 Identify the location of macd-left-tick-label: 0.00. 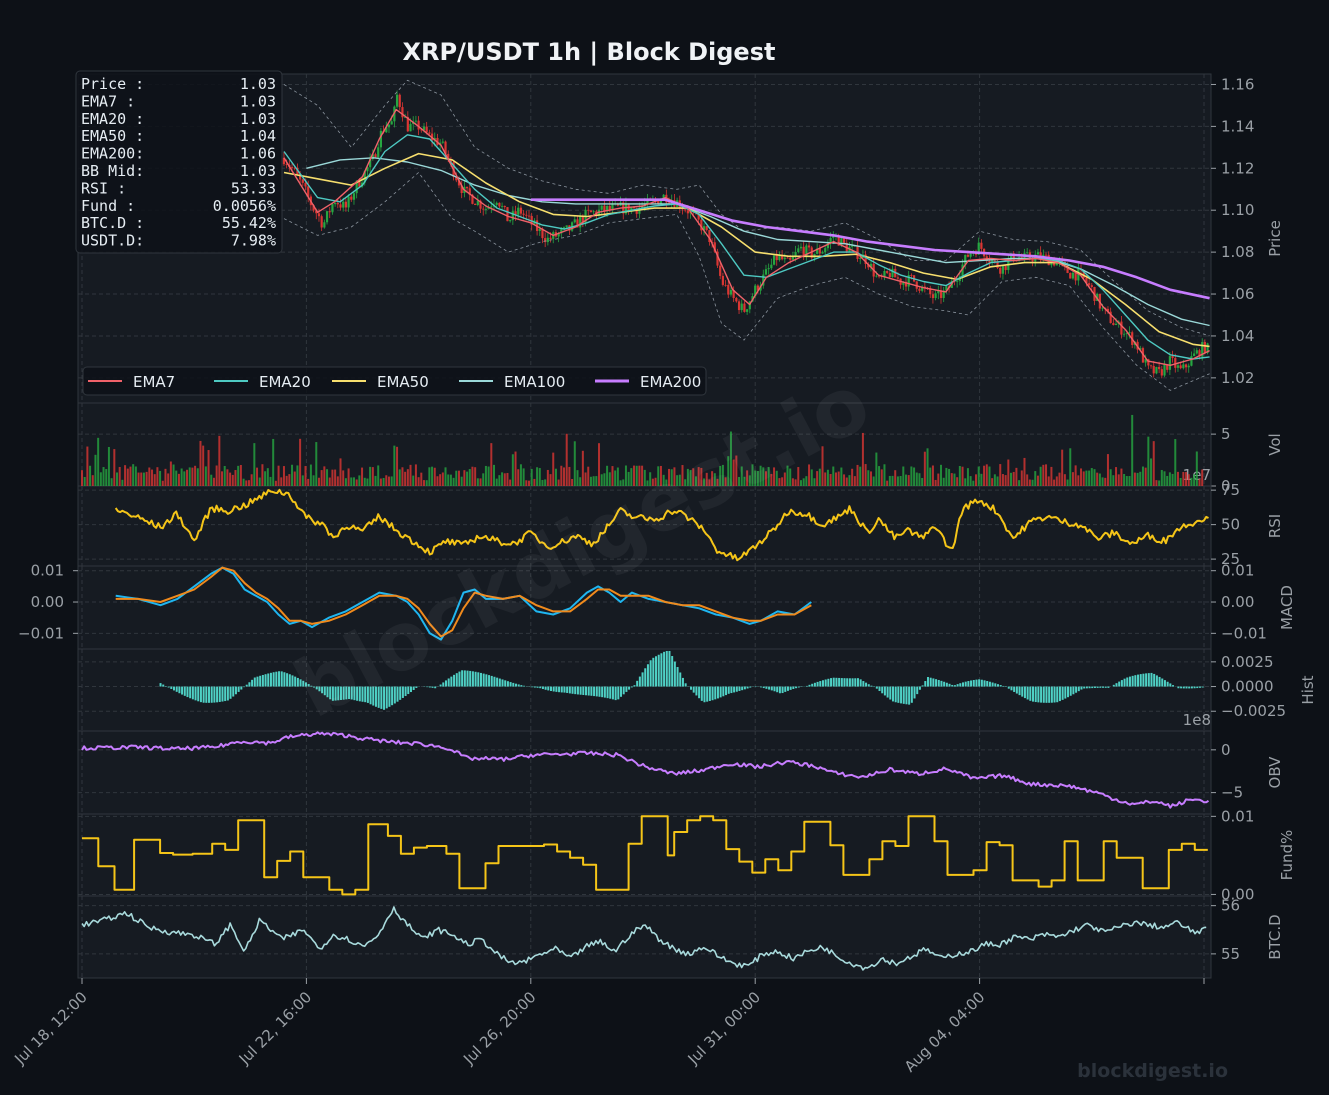
(47, 602).